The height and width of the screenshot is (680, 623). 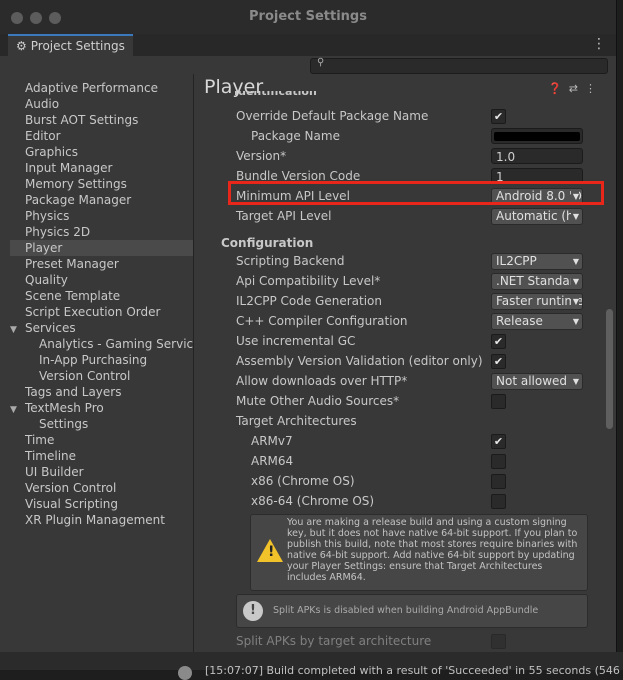 I want to click on incremental-gc-label: Use incremental GC, so click(x=296, y=341).